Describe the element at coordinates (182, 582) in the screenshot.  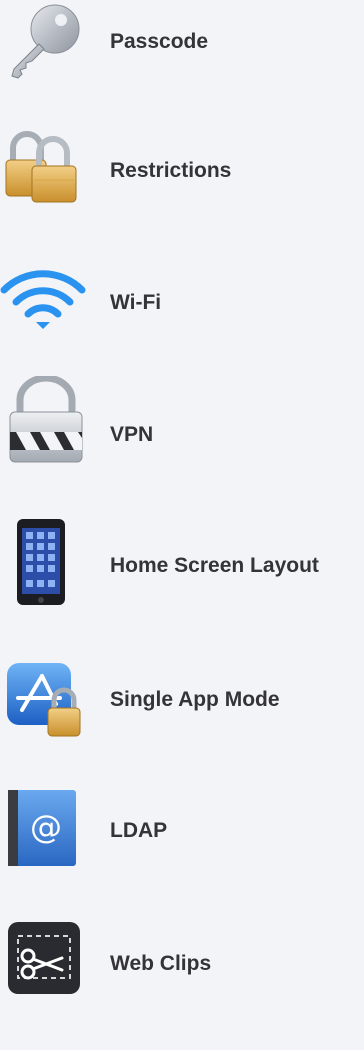
I see `list-item-home-screen-layout: Home Screen Layout` at that location.